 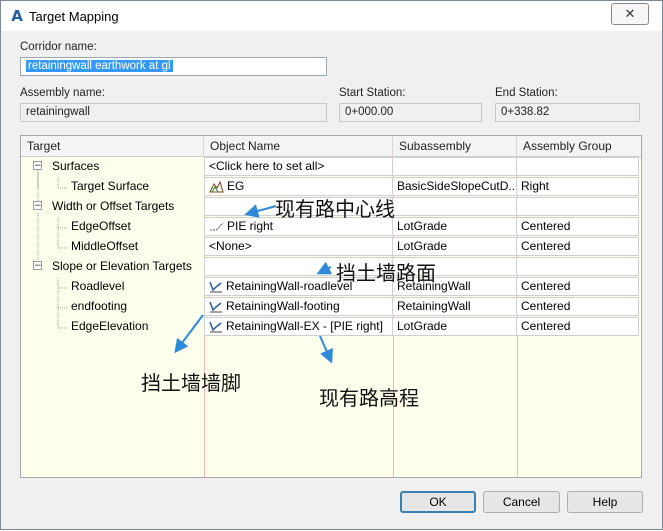 What do you see at coordinates (253, 284) in the screenshot?
I see `annotation-arrows` at bounding box center [253, 284].